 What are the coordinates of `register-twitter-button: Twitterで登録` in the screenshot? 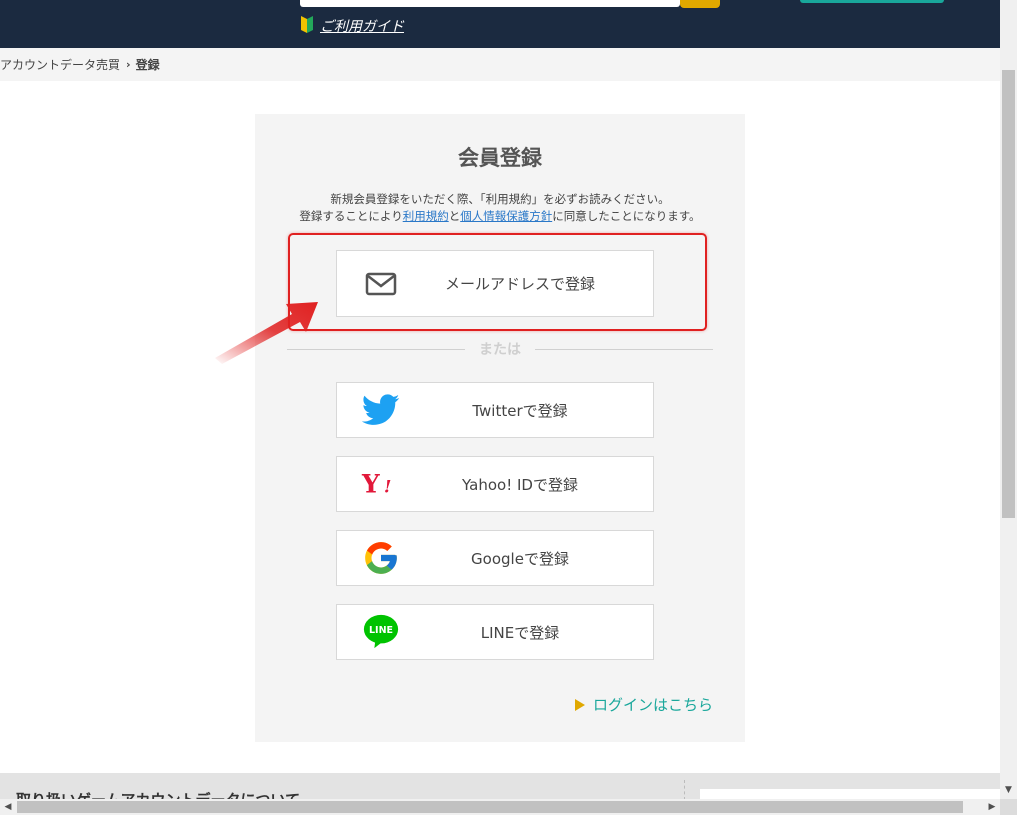 It's located at (495, 410).